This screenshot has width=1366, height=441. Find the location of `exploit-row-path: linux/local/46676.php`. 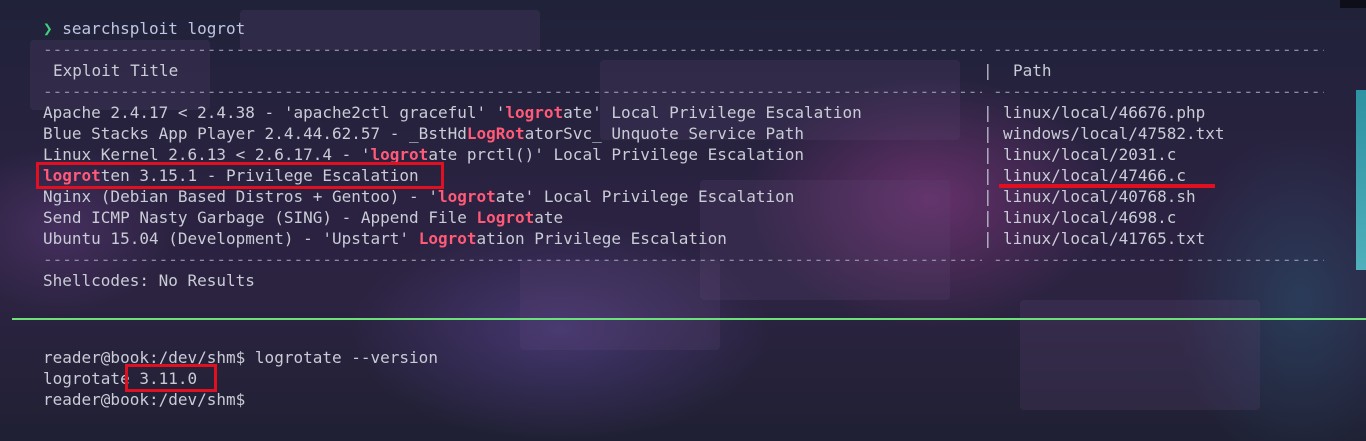

exploit-row-path: linux/local/46676.php is located at coordinates (1104, 112).